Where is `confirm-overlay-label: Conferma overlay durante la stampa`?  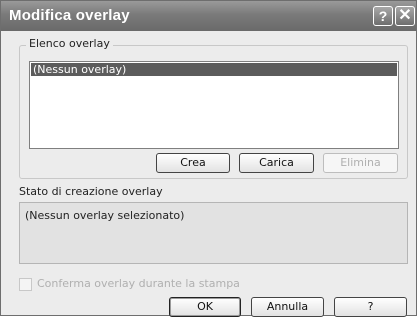
confirm-overlay-label: Conferma overlay durante la stampa is located at coordinates (138, 283).